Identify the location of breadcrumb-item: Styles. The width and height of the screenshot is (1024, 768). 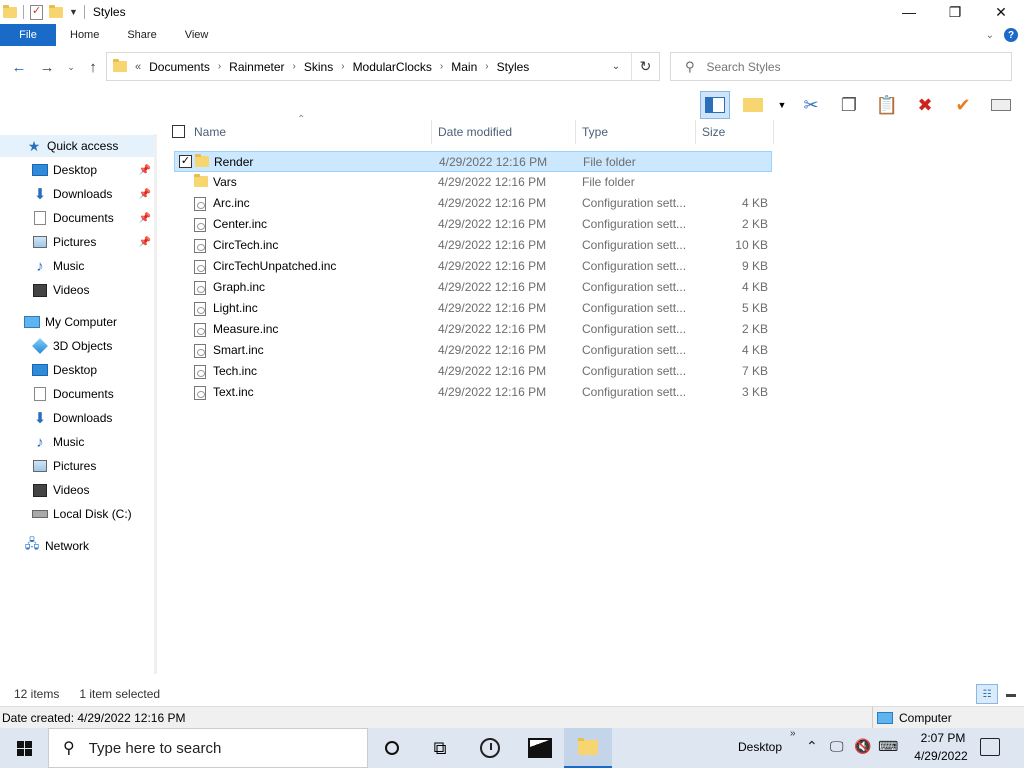
(513, 67).